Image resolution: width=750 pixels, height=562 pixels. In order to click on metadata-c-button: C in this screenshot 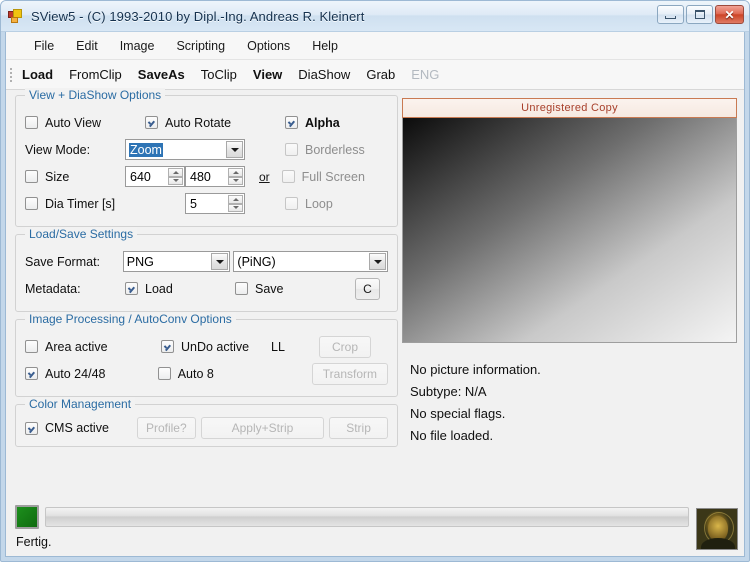, I will do `click(367, 288)`.